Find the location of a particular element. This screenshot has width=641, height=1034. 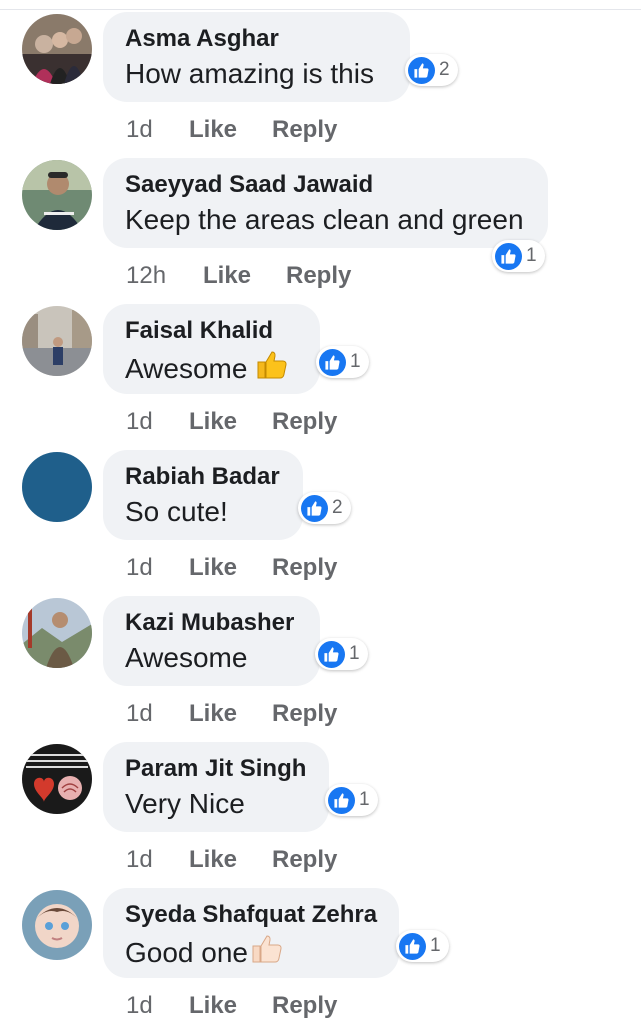

comment-text: Good one is located at coordinates (251, 952).